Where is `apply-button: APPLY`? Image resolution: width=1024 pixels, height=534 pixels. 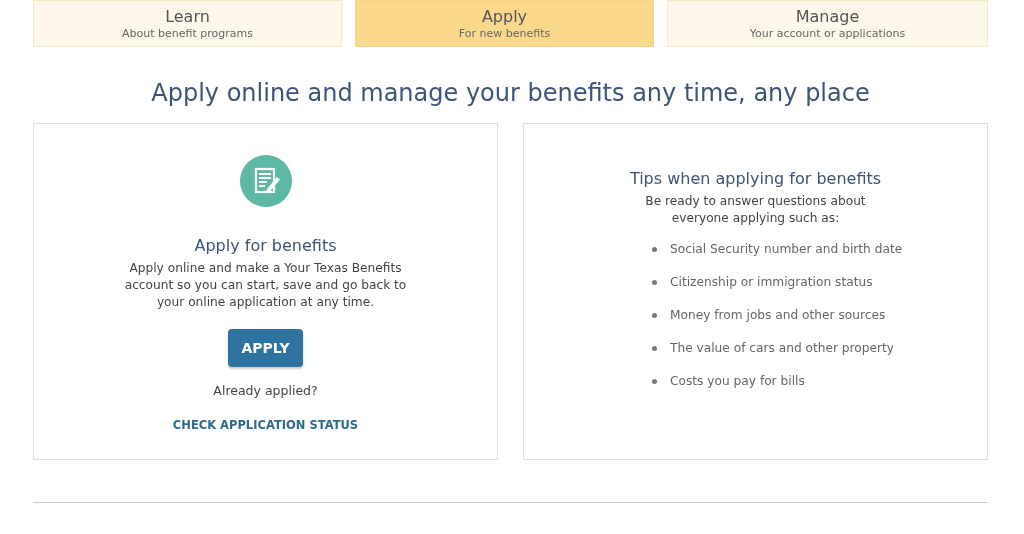
apply-button: APPLY is located at coordinates (265, 348).